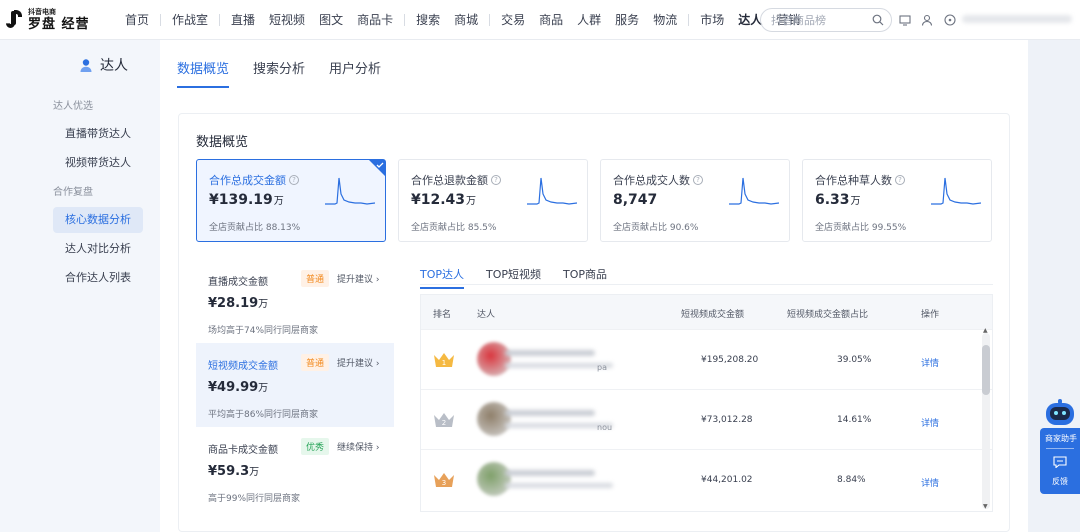 Image resolution: width=1080 pixels, height=532 pixels. What do you see at coordinates (279, 73) in the screenshot?
I see `page-tab: 搜索分析` at bounding box center [279, 73].